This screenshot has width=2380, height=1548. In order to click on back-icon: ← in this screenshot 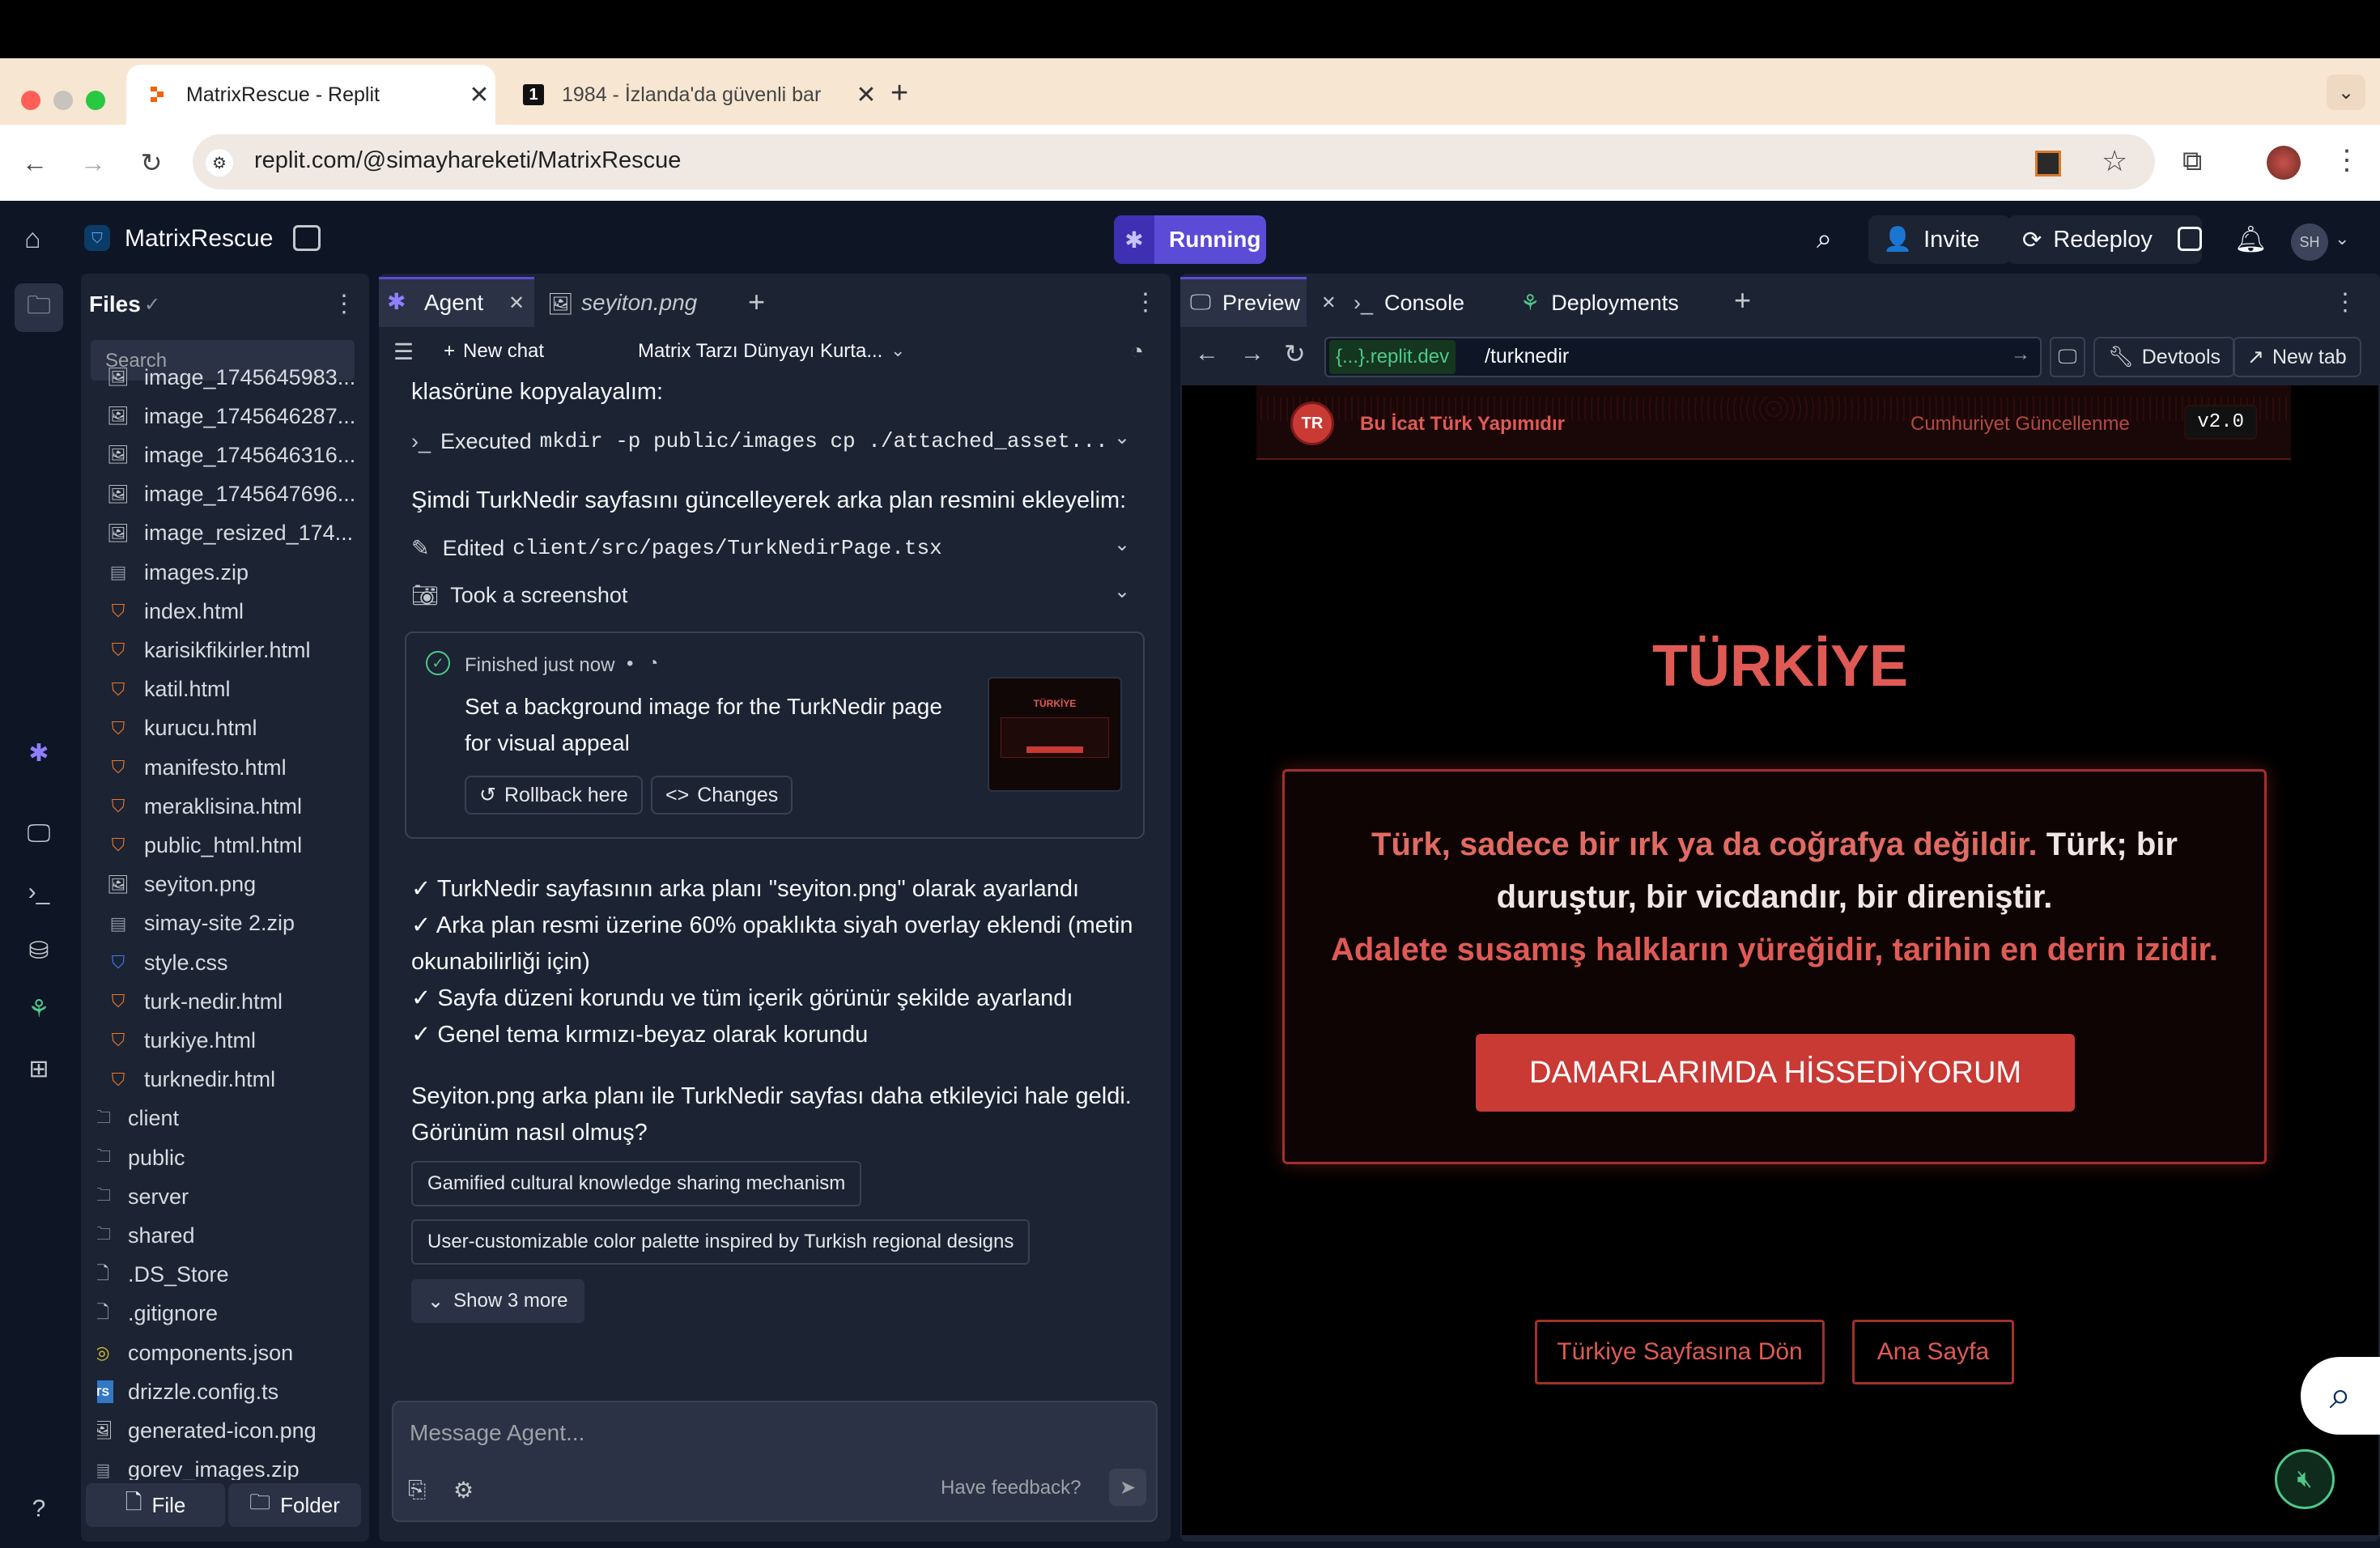, I will do `click(35, 163)`.